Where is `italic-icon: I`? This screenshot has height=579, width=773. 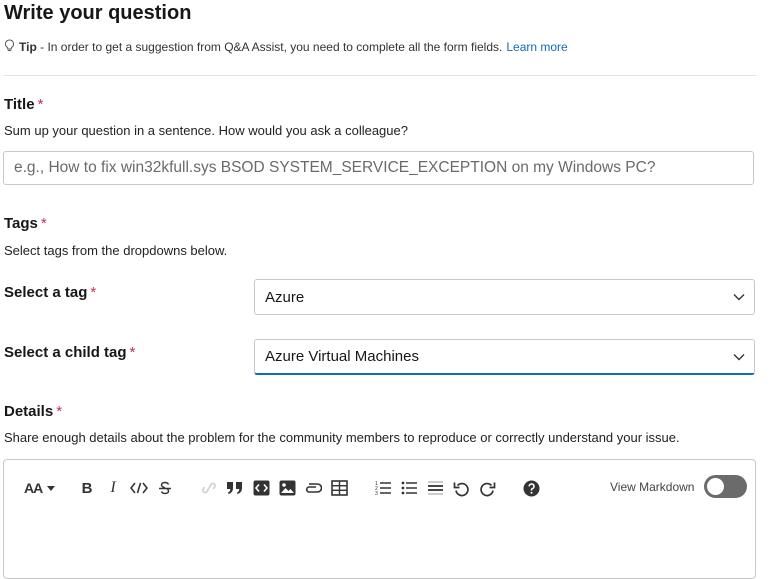
italic-icon: I is located at coordinates (113, 488).